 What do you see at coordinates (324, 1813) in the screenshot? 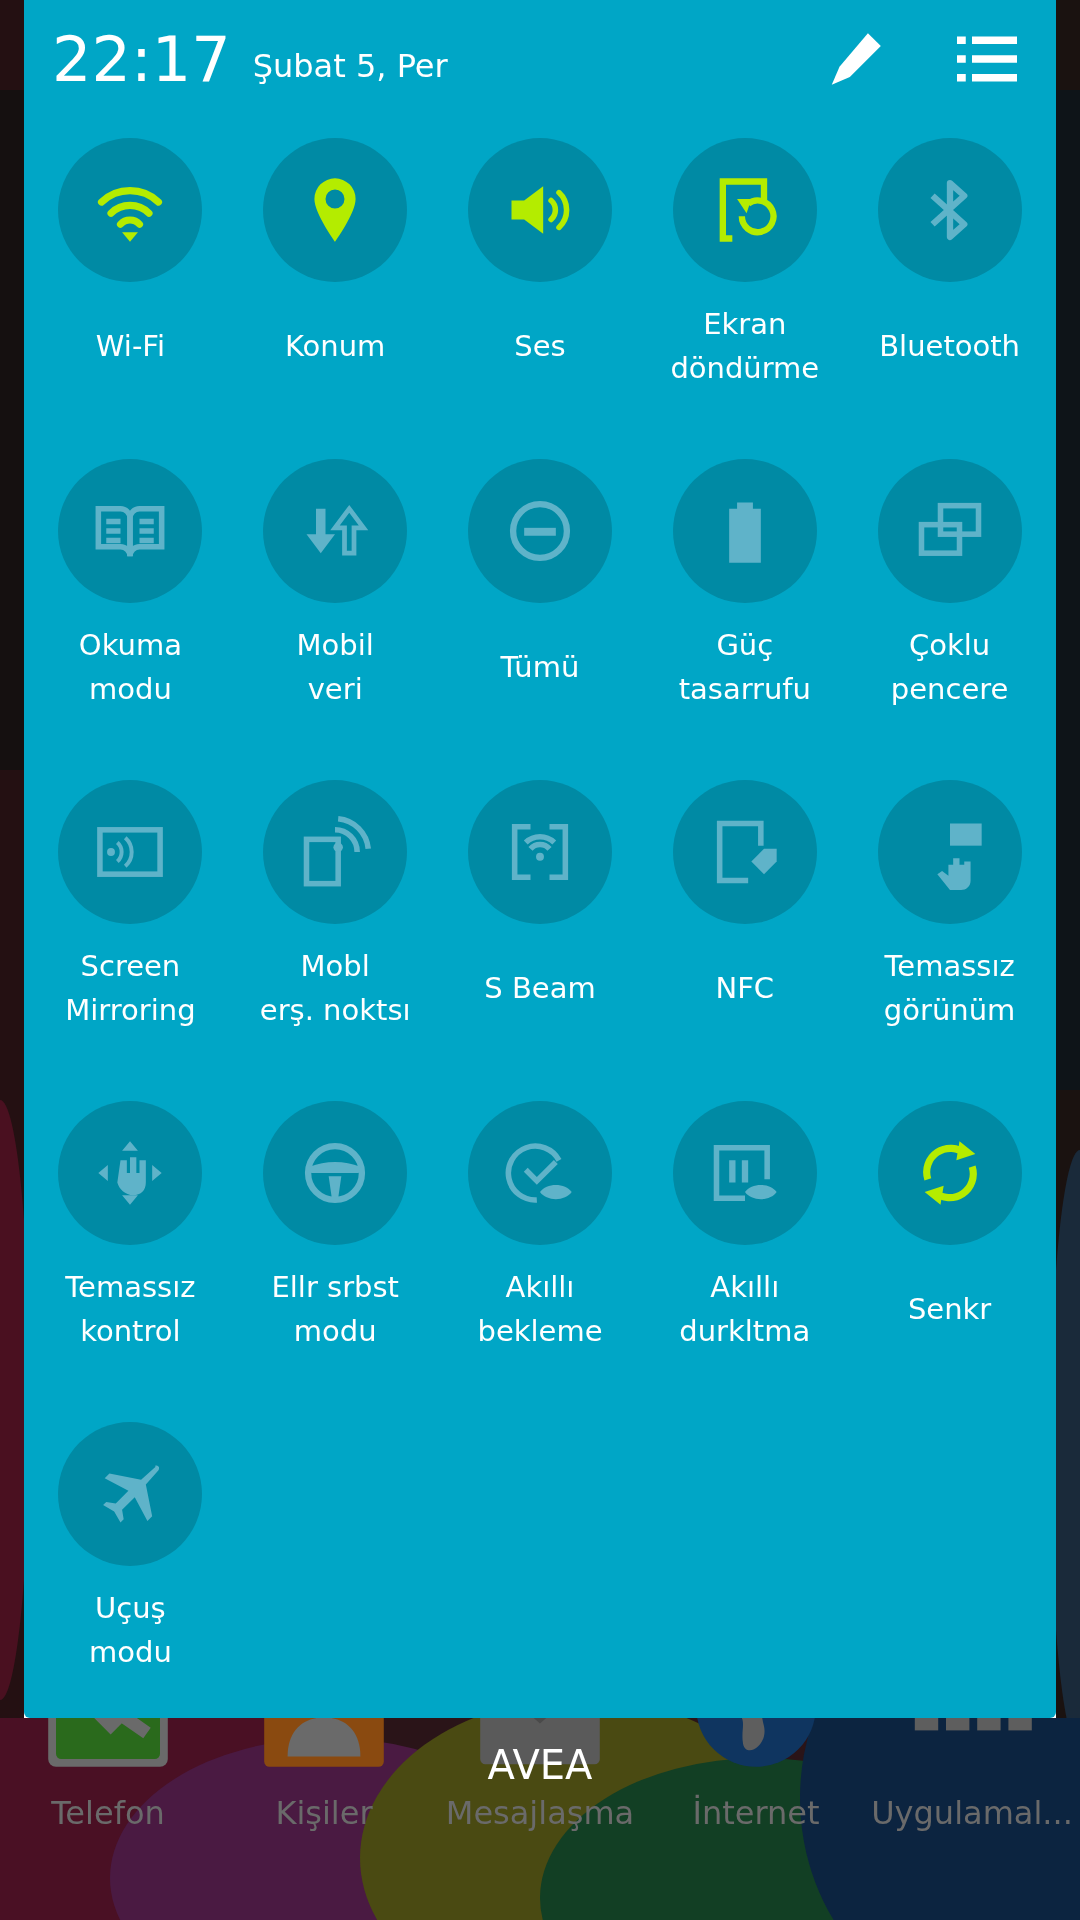
I see `app-label: Kişiler` at bounding box center [324, 1813].